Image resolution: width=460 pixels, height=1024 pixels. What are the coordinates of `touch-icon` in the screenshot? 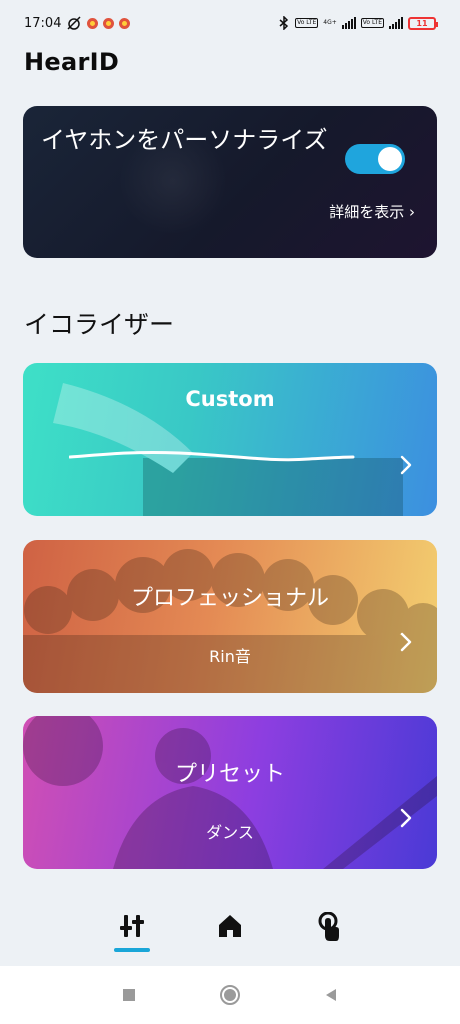 It's located at (328, 926).